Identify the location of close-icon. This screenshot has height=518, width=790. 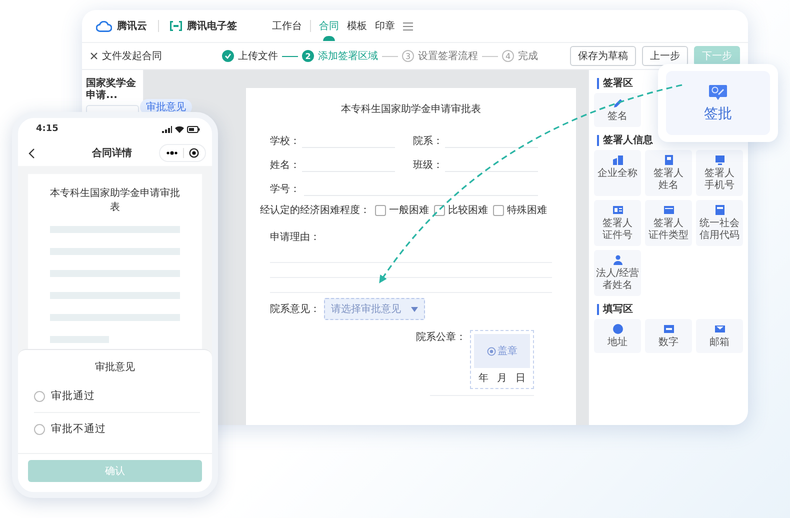
(94, 56).